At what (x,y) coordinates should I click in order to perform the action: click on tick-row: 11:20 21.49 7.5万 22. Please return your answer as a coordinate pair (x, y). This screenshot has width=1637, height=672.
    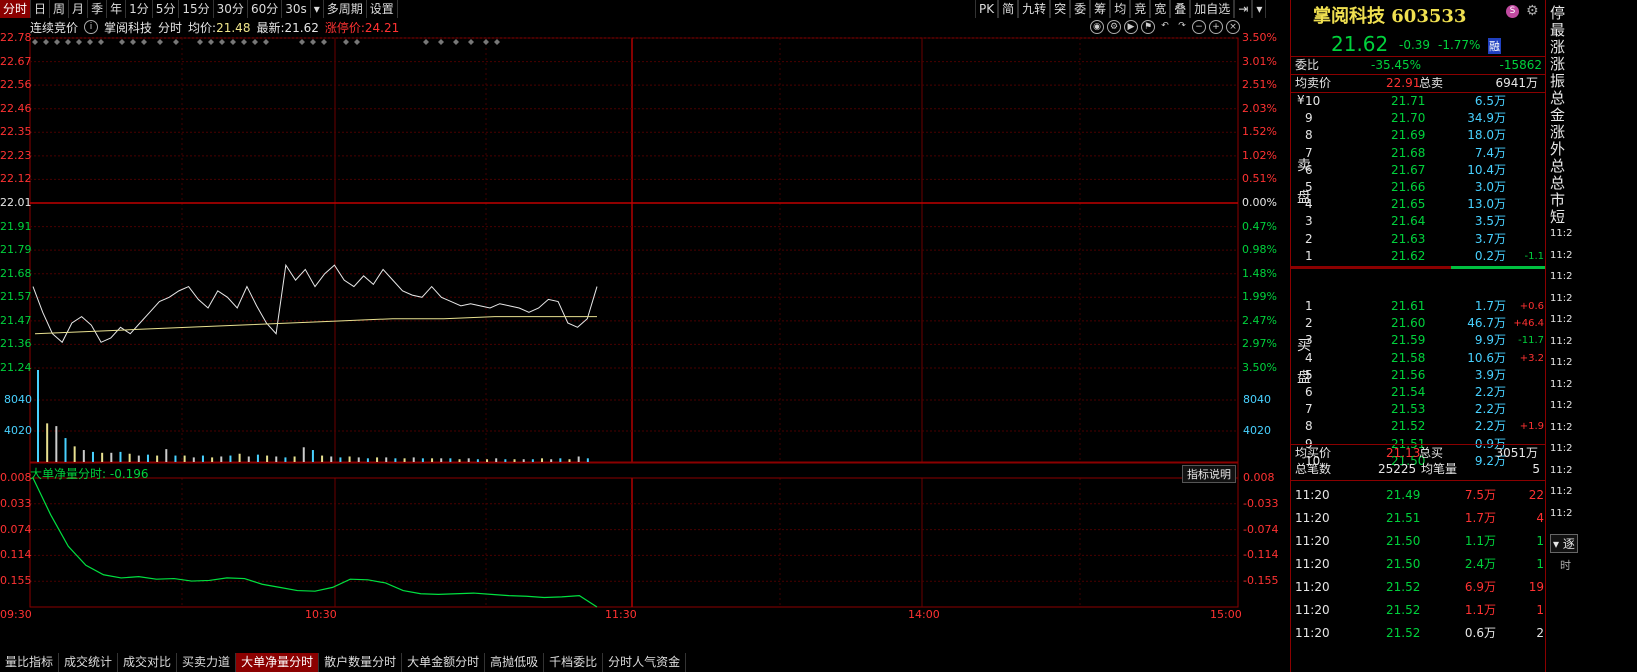
    Looking at the image, I should click on (1418, 495).